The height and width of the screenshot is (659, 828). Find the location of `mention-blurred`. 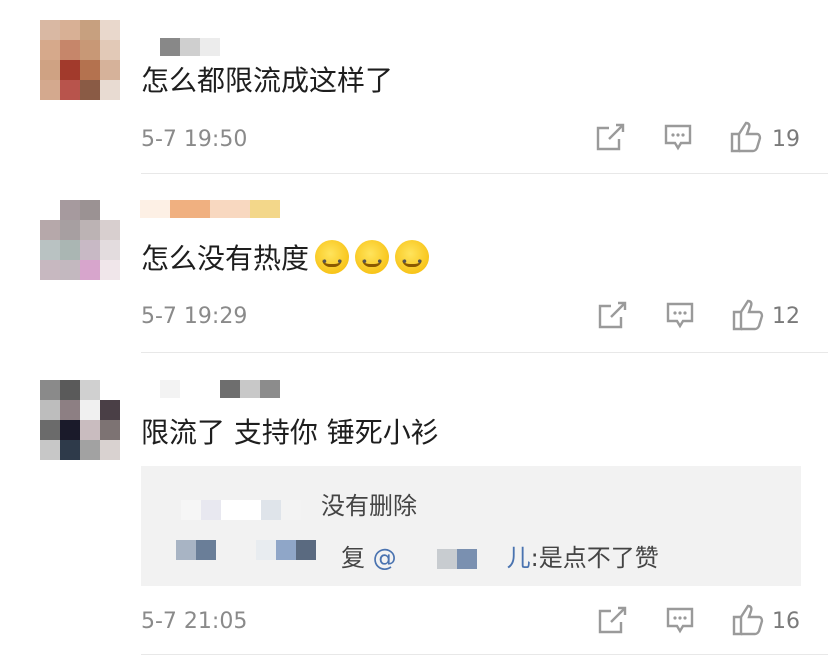

mention-blurred is located at coordinates (451, 559).